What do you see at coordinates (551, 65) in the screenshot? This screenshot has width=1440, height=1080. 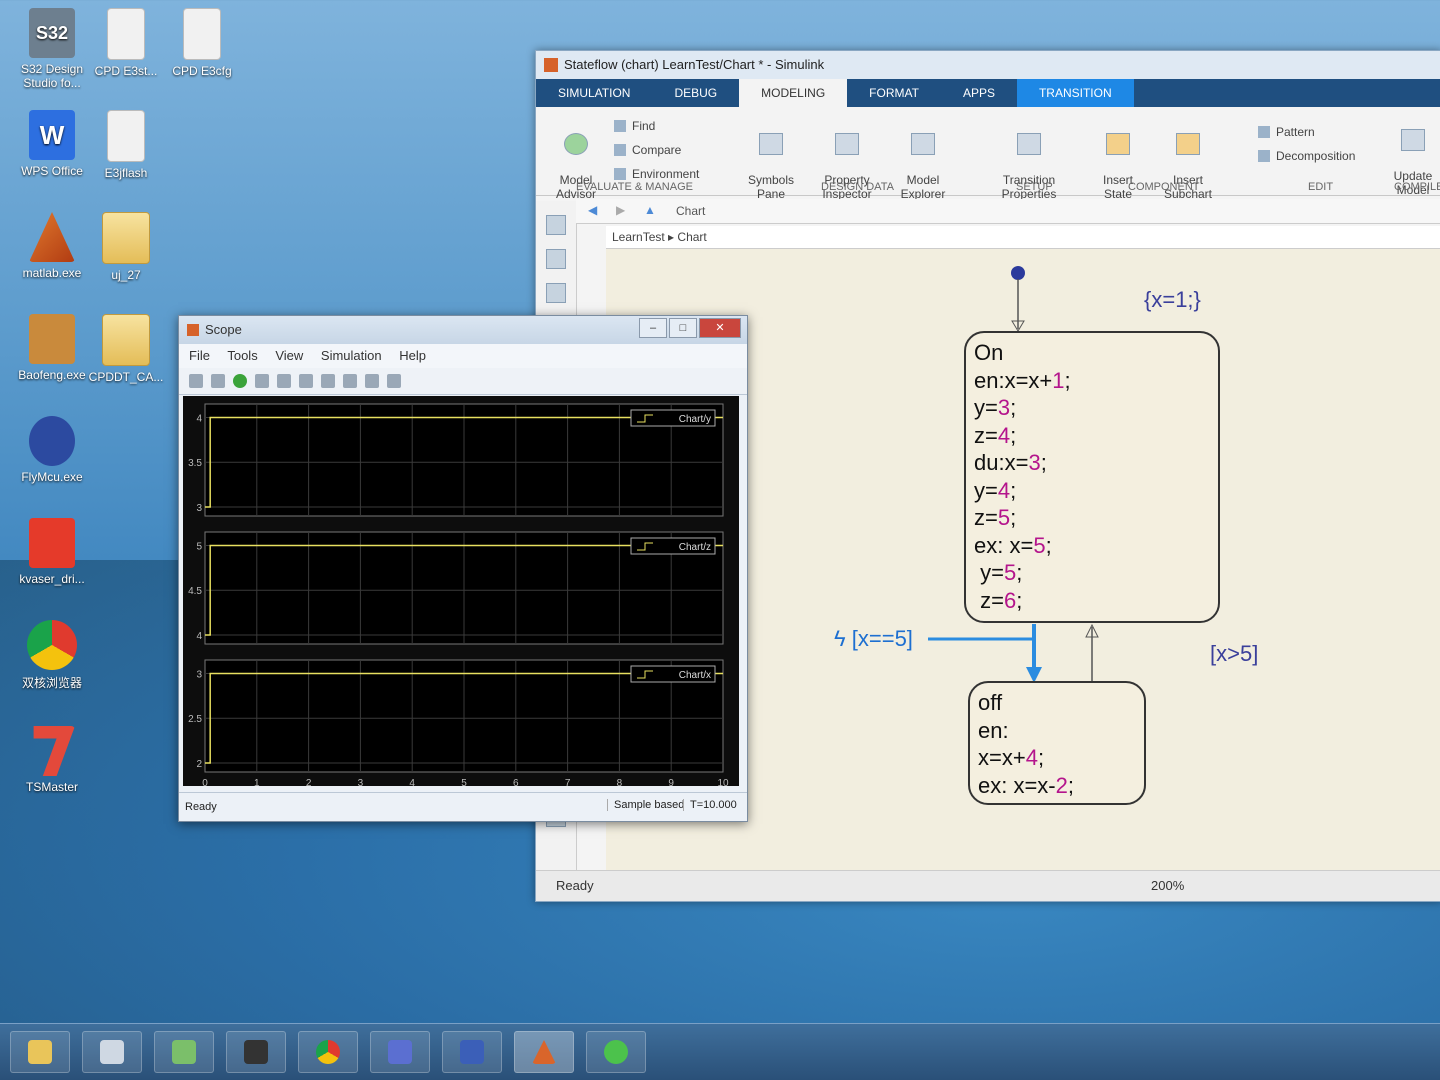 I see `simulink-icon` at bounding box center [551, 65].